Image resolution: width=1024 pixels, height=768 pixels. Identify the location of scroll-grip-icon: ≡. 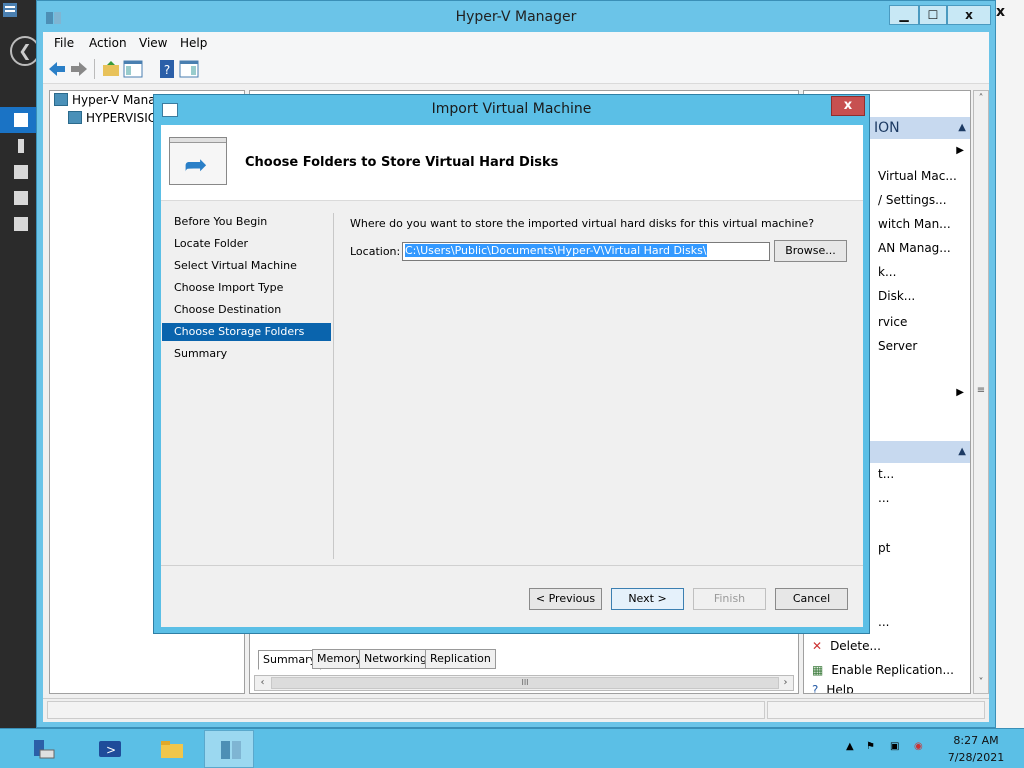
(981, 390).